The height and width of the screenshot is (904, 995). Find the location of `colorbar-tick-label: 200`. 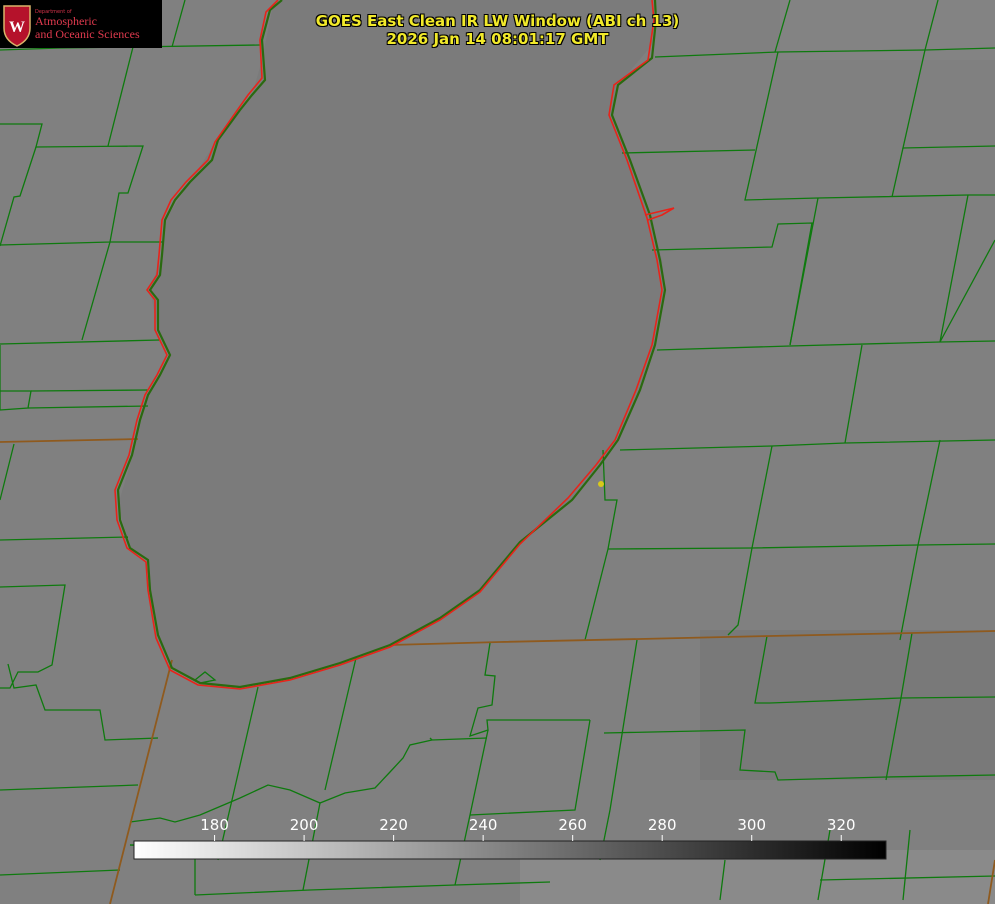

colorbar-tick-label: 200 is located at coordinates (304, 825).